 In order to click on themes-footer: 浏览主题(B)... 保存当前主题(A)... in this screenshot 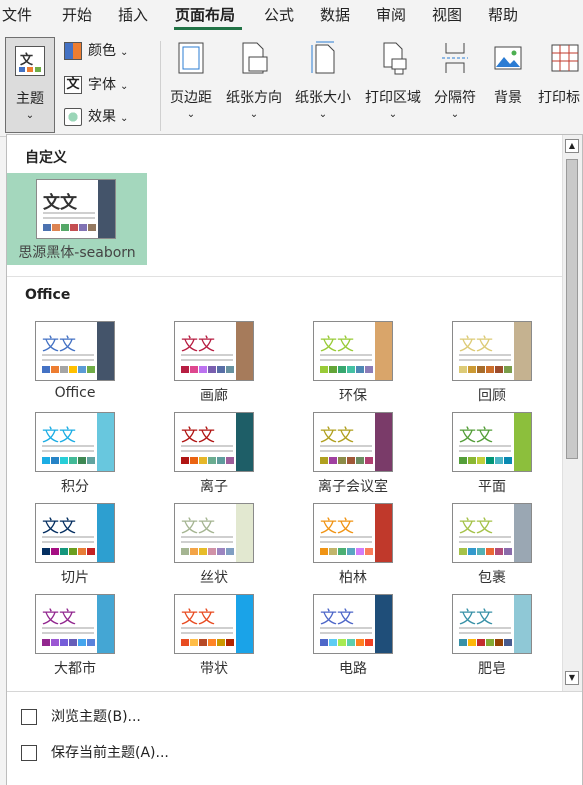, I will do `click(294, 738)`.